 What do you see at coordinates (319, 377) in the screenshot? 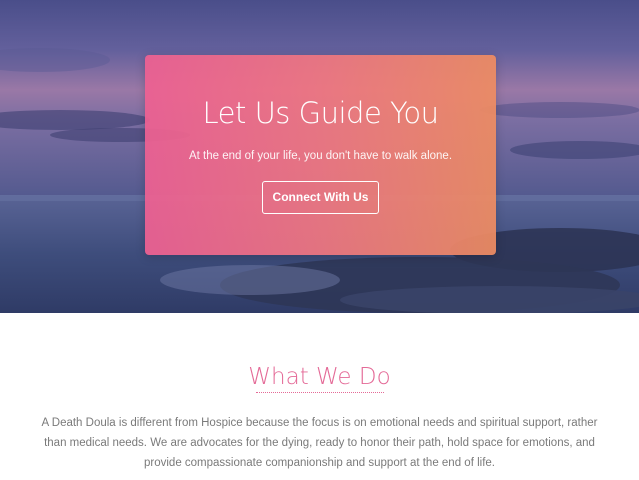
I see `section-title: What We Do` at bounding box center [319, 377].